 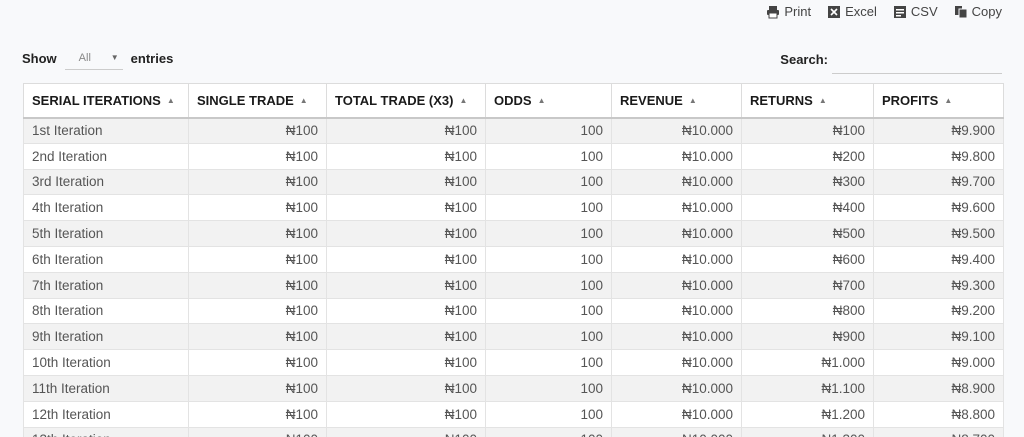 What do you see at coordinates (676, 101) in the screenshot?
I see `column-header: REVENUE ▲` at bounding box center [676, 101].